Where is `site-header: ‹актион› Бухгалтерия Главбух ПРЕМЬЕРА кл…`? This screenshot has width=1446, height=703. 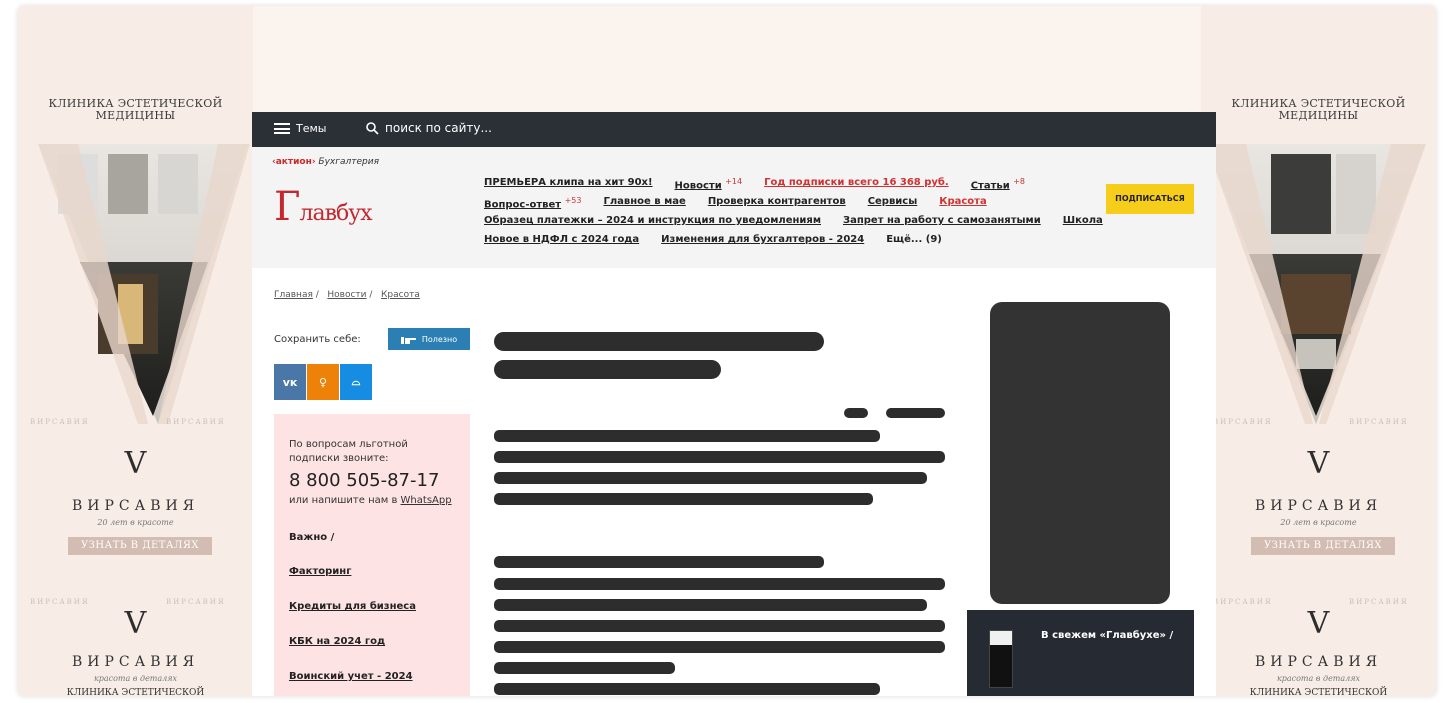
site-header: ‹актион› Бухгалтерия Главбух ПРЕМЬЕРА кл… is located at coordinates (734, 207).